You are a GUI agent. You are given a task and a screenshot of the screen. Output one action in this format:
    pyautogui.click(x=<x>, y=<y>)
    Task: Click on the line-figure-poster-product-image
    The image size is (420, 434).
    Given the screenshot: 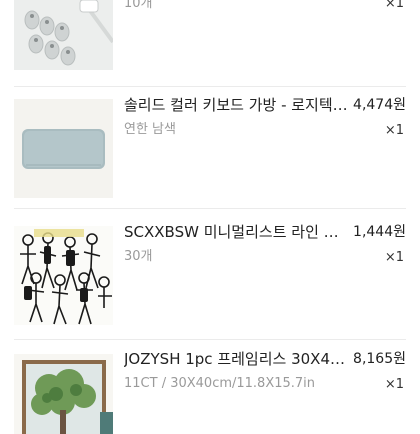 What is the action you would take?
    pyautogui.click(x=63, y=275)
    